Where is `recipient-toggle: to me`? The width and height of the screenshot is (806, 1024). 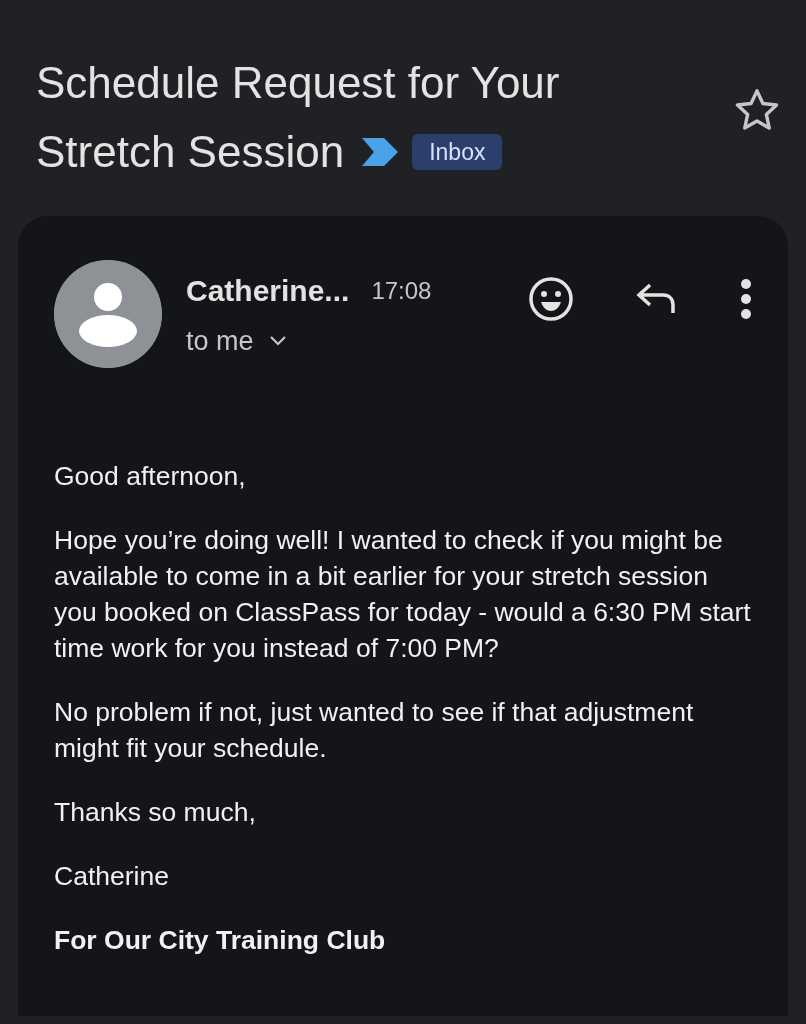 recipient-toggle: to me is located at coordinates (236, 341).